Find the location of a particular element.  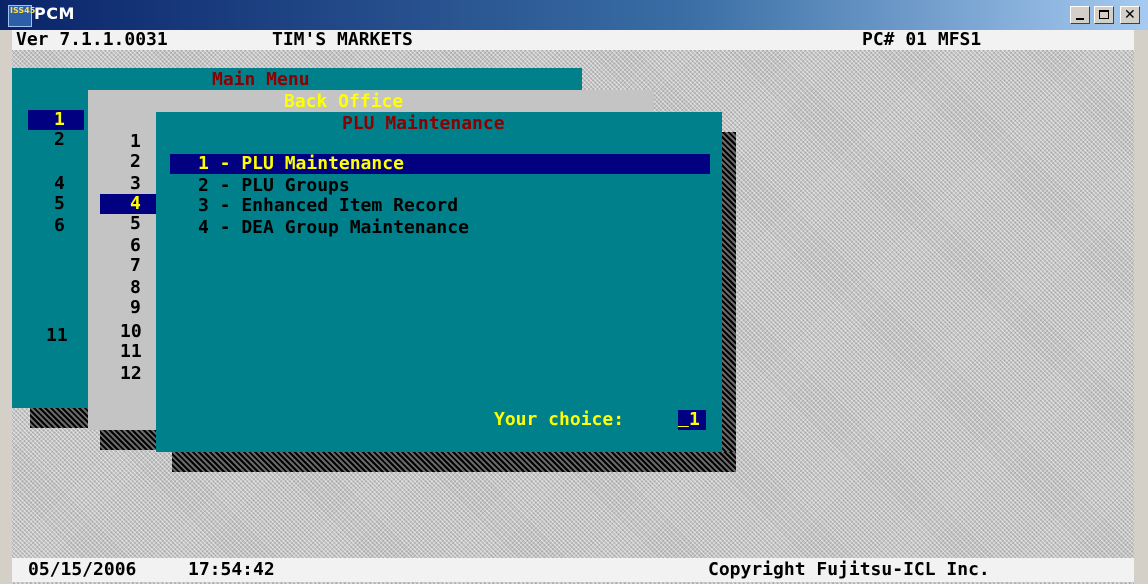

choice-prompt: Your choice: is located at coordinates (559, 419).